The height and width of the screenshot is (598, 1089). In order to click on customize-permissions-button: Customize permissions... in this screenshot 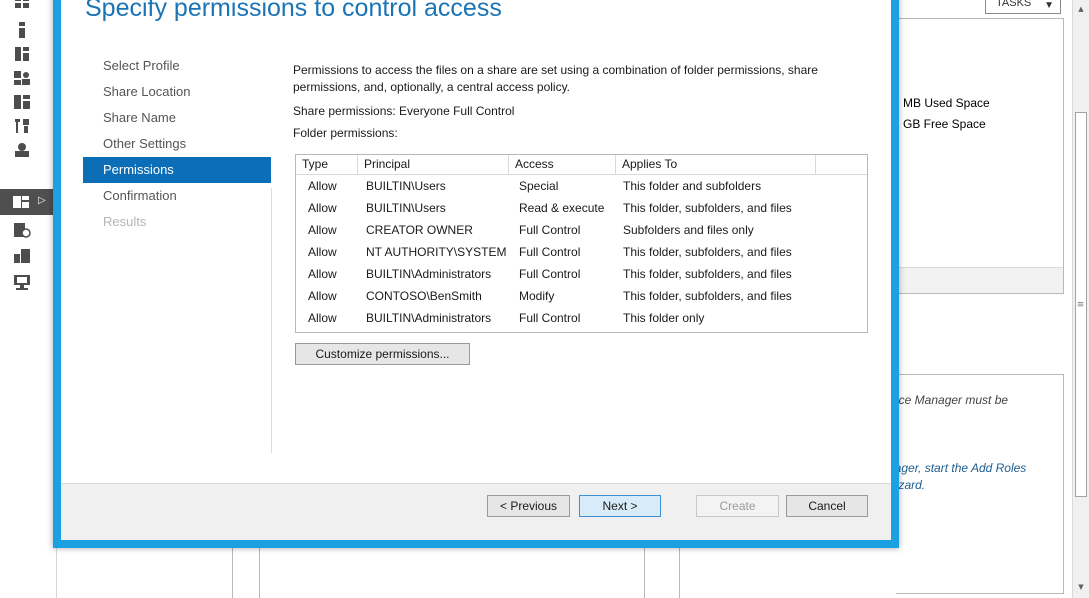, I will do `click(382, 354)`.